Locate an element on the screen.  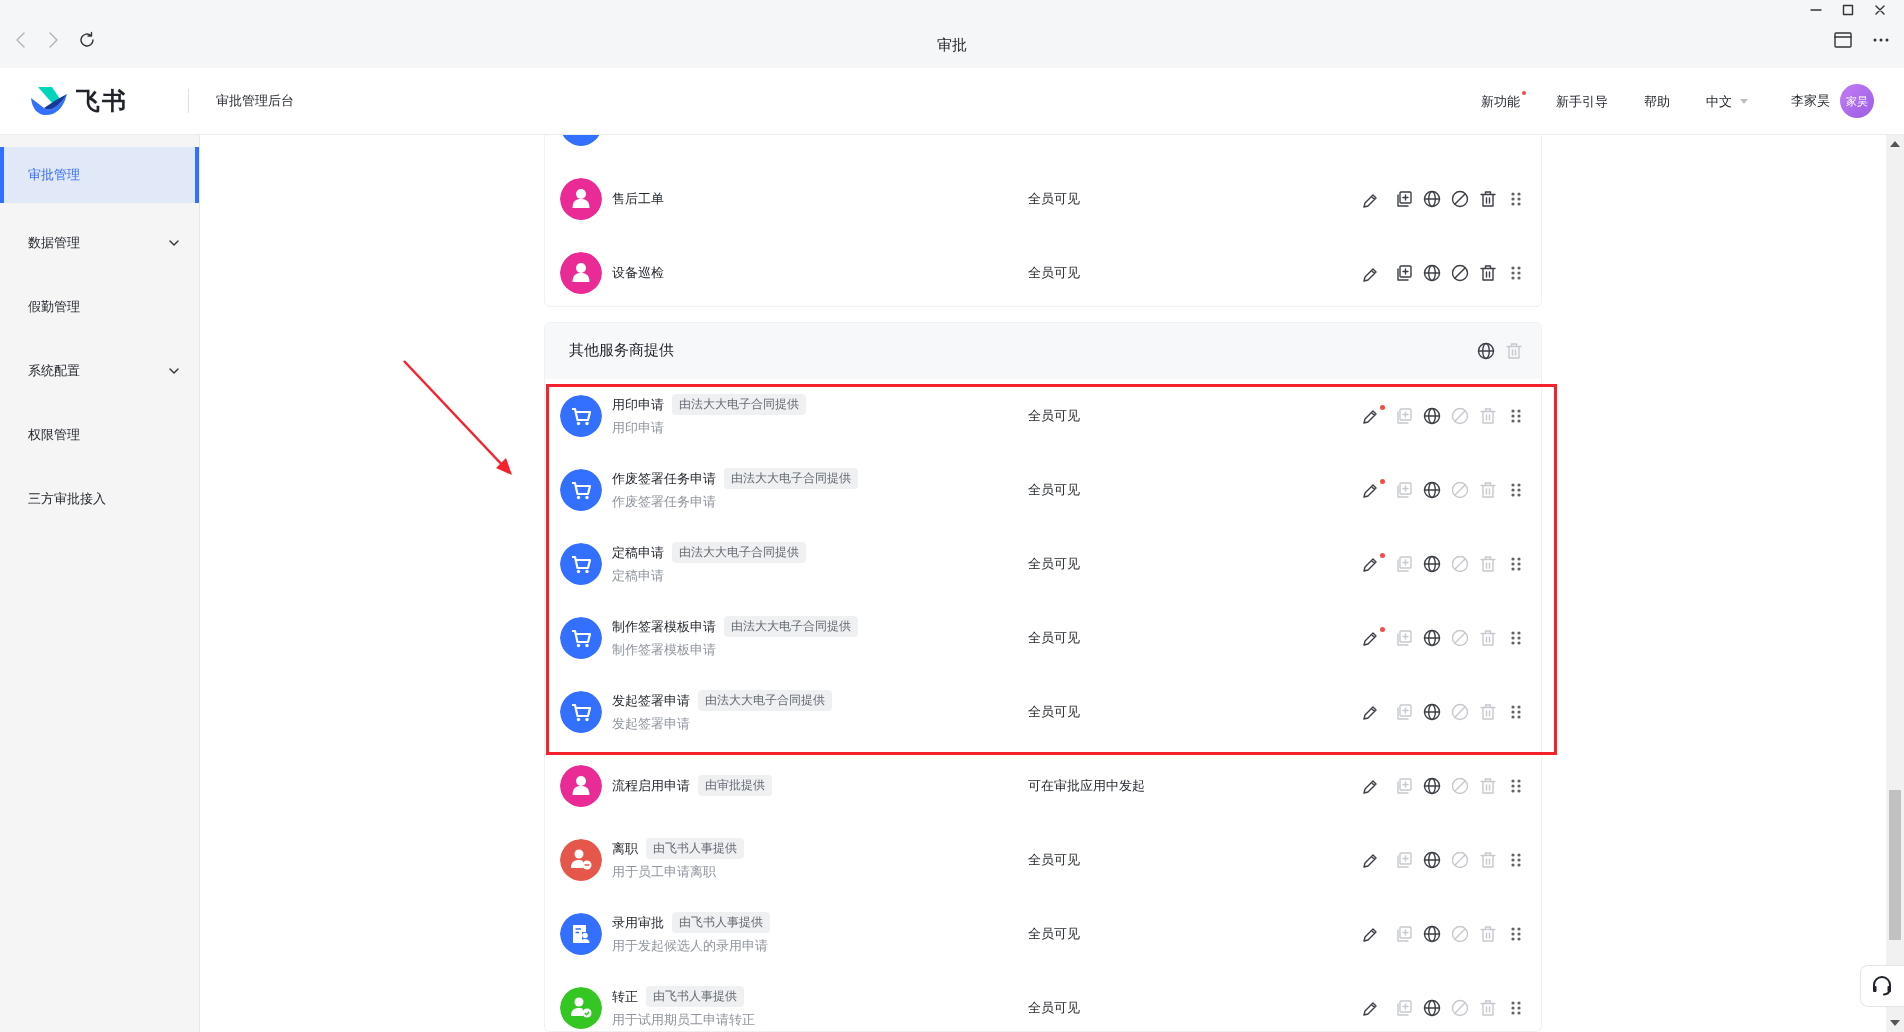
user-avatar: 家昊 is located at coordinates (1857, 101).